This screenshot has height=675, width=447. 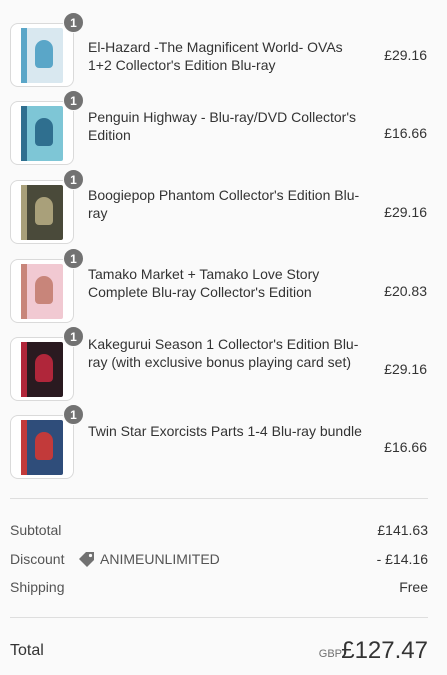 What do you see at coordinates (219, 530) in the screenshot?
I see `subtotal-row: Subtotal £141.63` at bounding box center [219, 530].